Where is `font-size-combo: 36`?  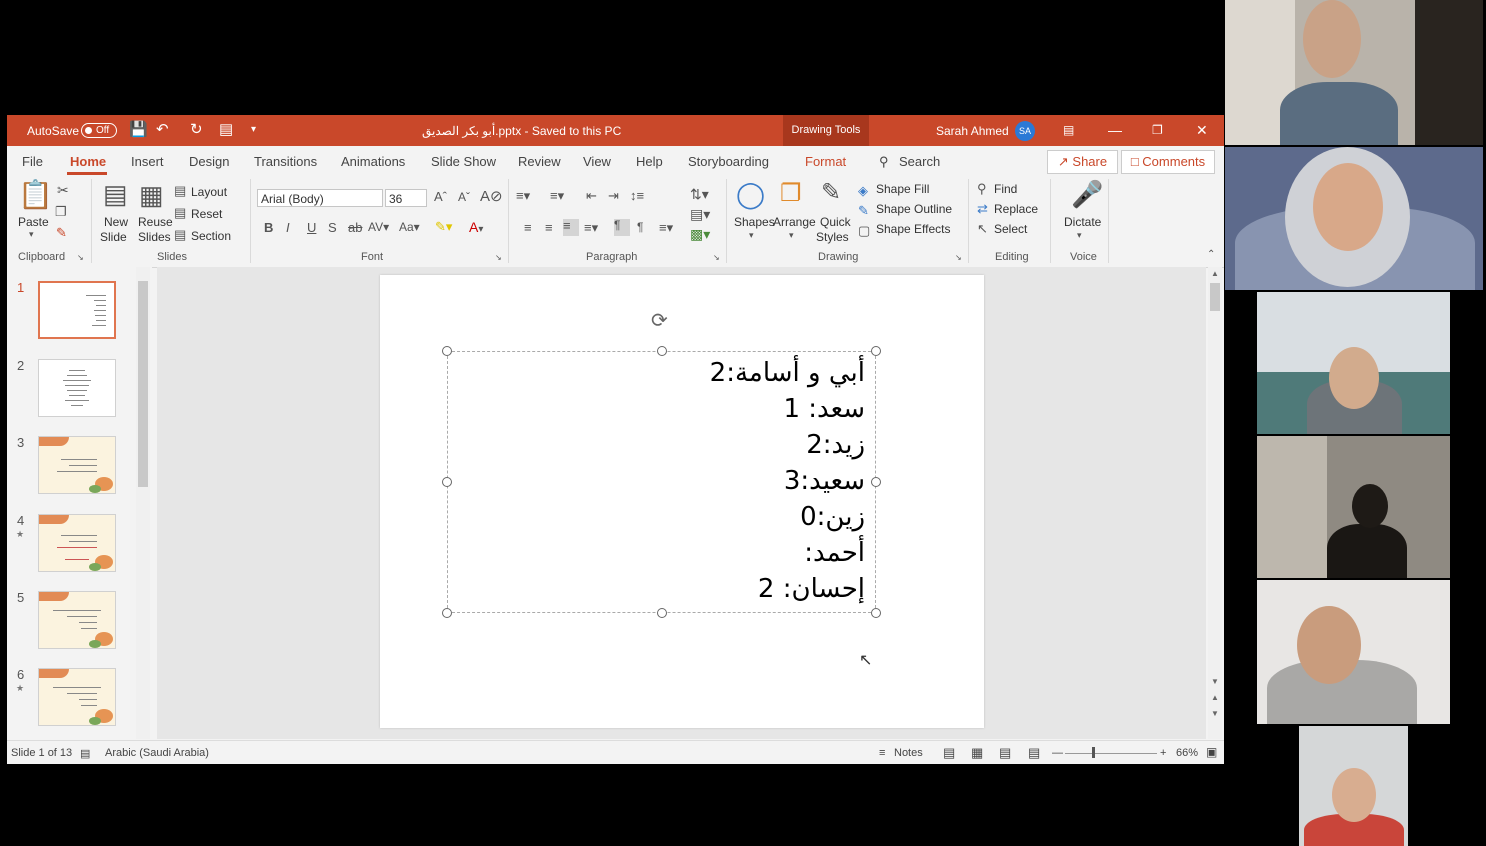 font-size-combo: 36 is located at coordinates (406, 198).